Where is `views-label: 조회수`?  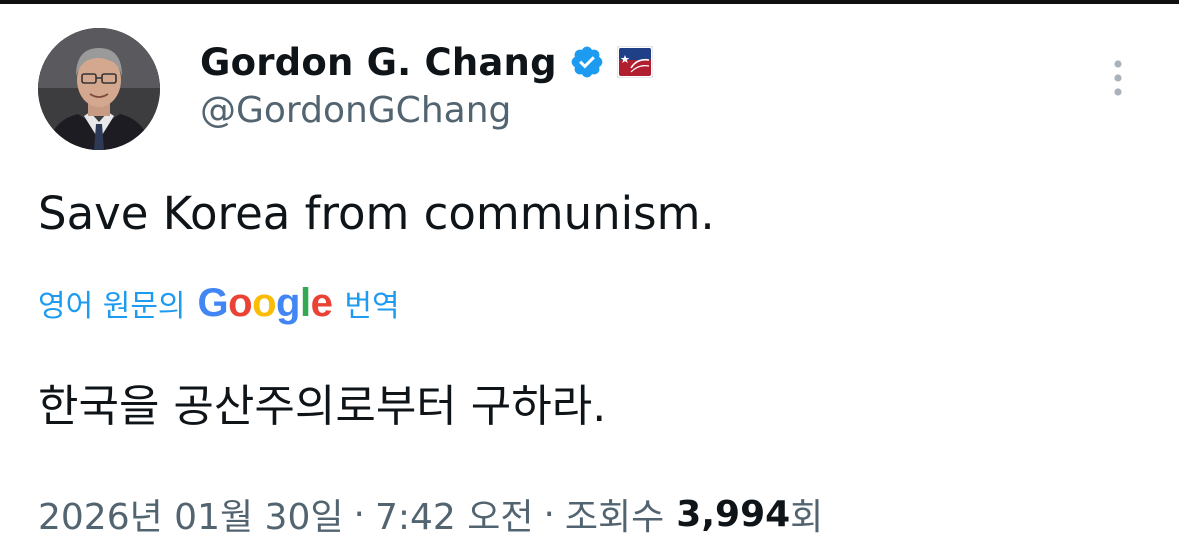
views-label: 조회수 is located at coordinates (614, 517).